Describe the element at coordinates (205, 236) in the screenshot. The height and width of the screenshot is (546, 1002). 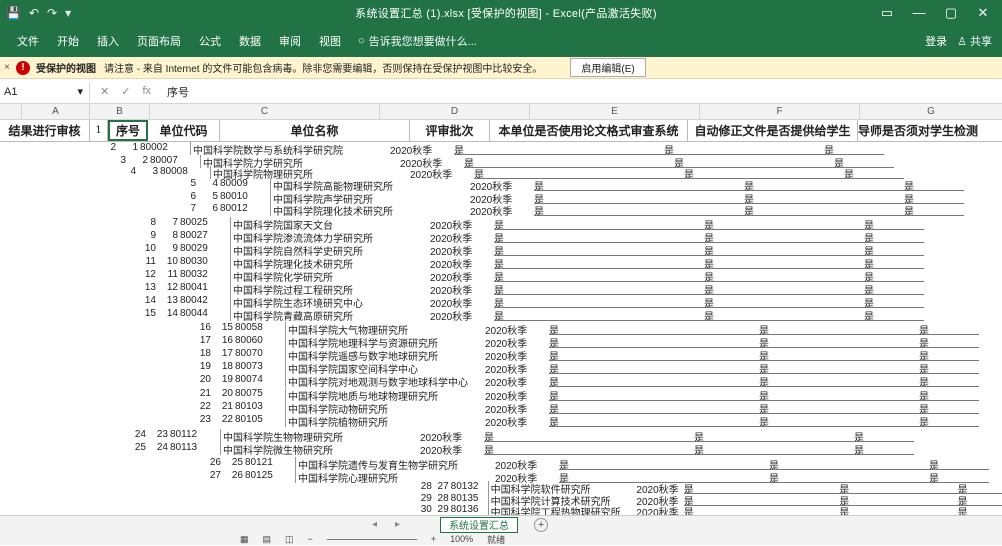
I see `cell-code: 80027` at that location.